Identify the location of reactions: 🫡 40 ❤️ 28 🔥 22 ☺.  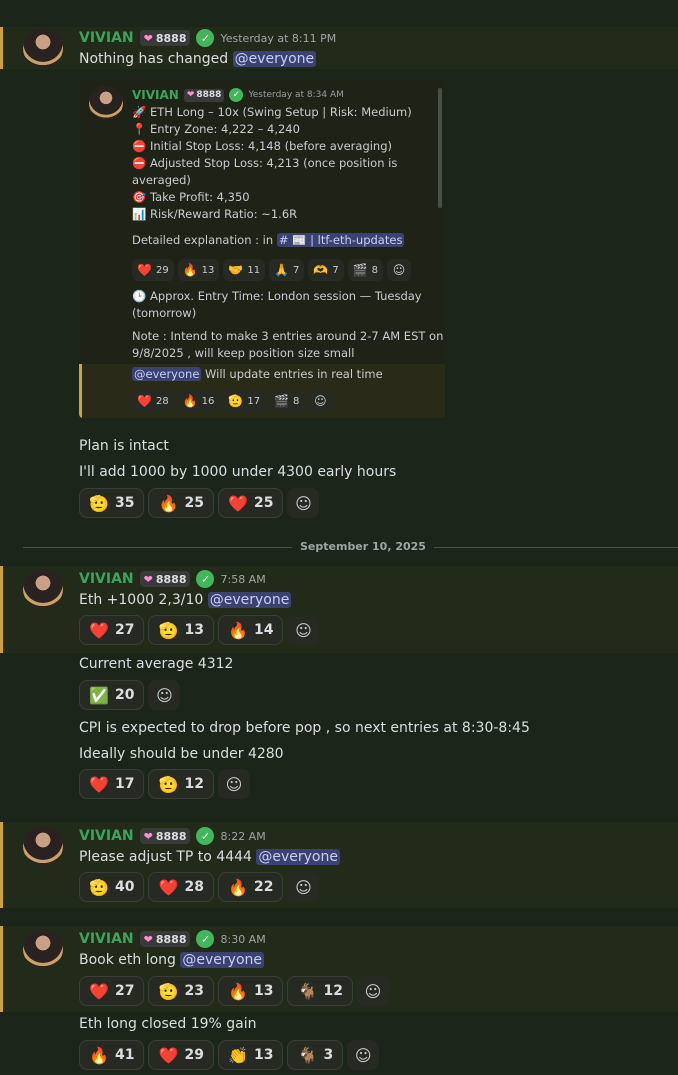
(199, 887).